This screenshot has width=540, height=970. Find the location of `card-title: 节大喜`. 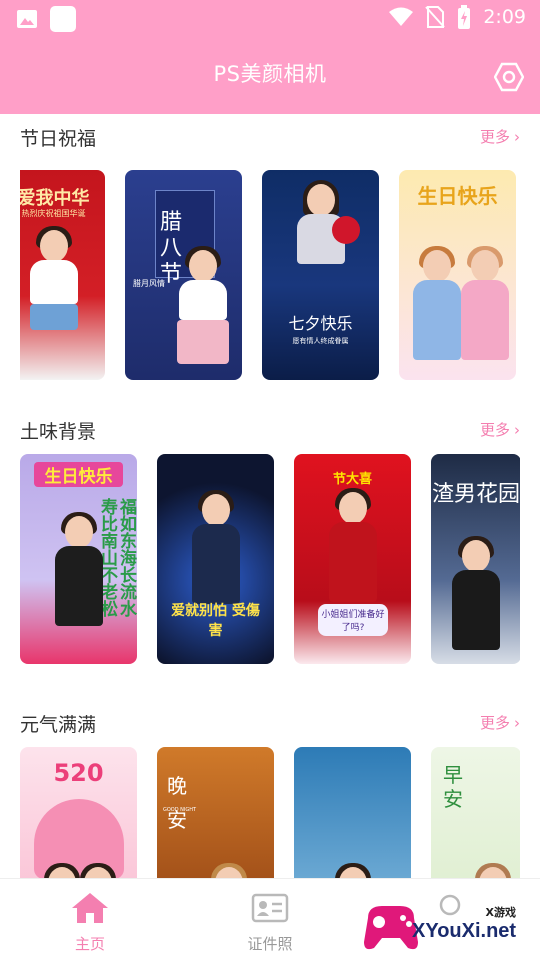

card-title: 节大喜 is located at coordinates (352, 479).